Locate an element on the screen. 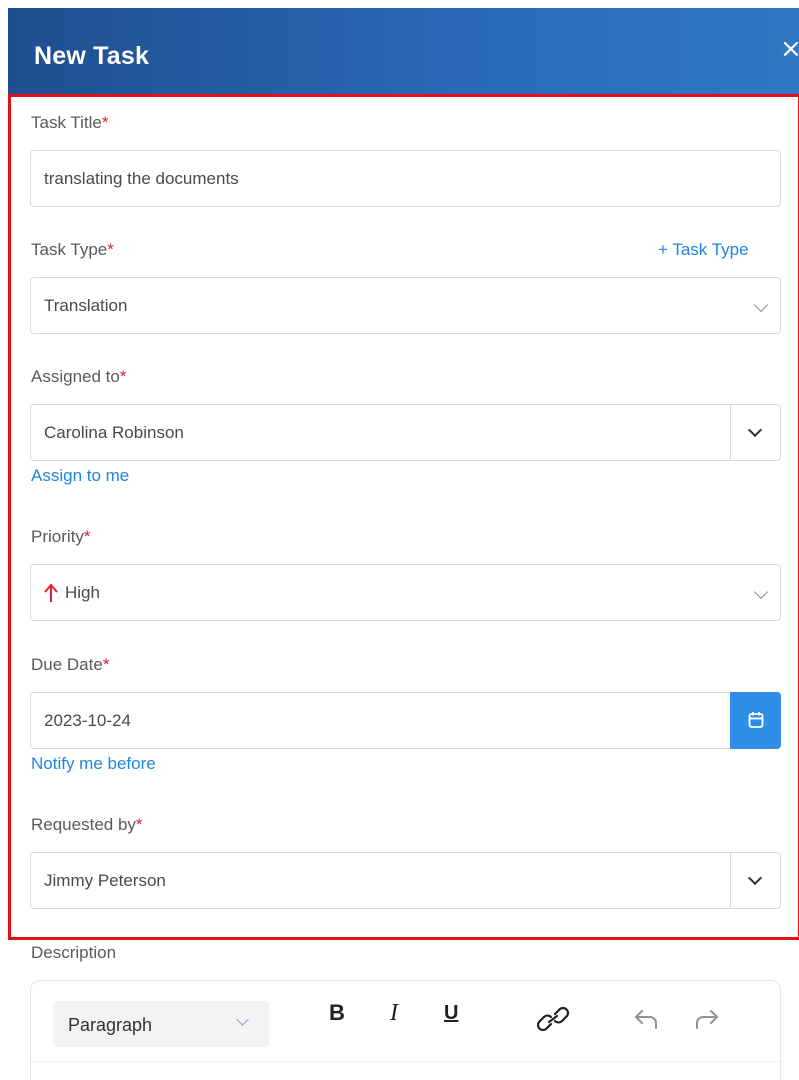 Image resolution: width=799 pixels, height=1080 pixels. arrow-up-icon is located at coordinates (51, 592).